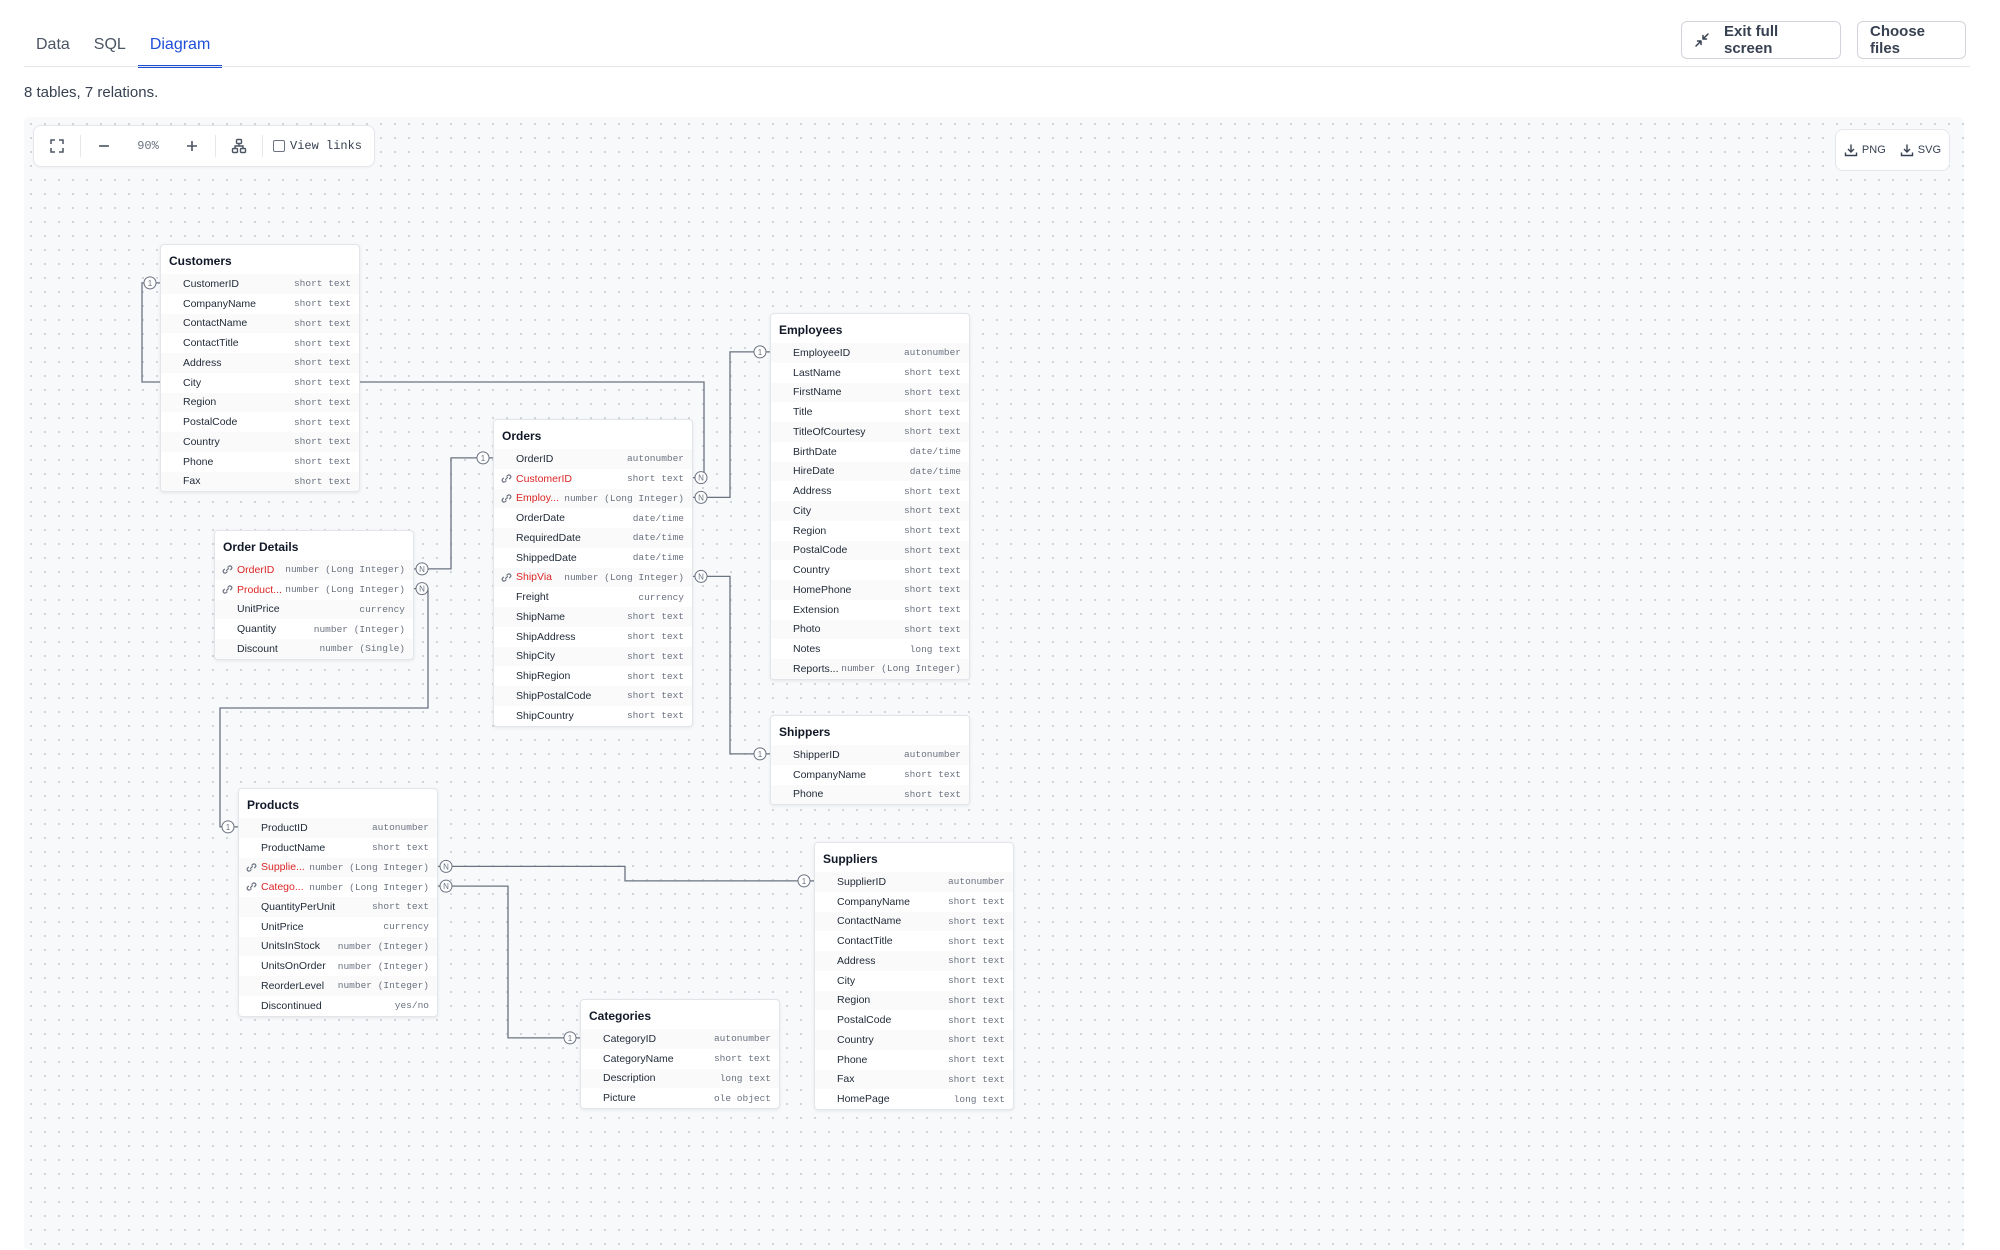 Image resolution: width=2000 pixels, height=1250 pixels. I want to click on field-row: OrderDate date/time, so click(593, 518).